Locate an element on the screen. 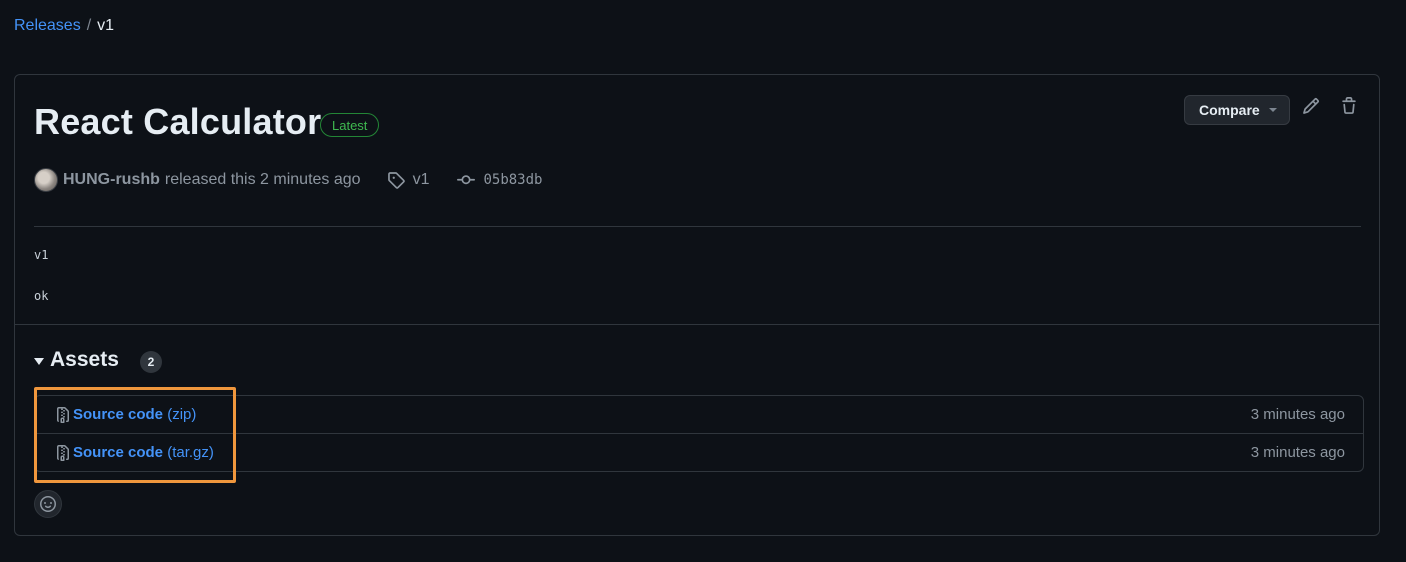 The image size is (1406, 562). git-commit-icon is located at coordinates (466, 180).